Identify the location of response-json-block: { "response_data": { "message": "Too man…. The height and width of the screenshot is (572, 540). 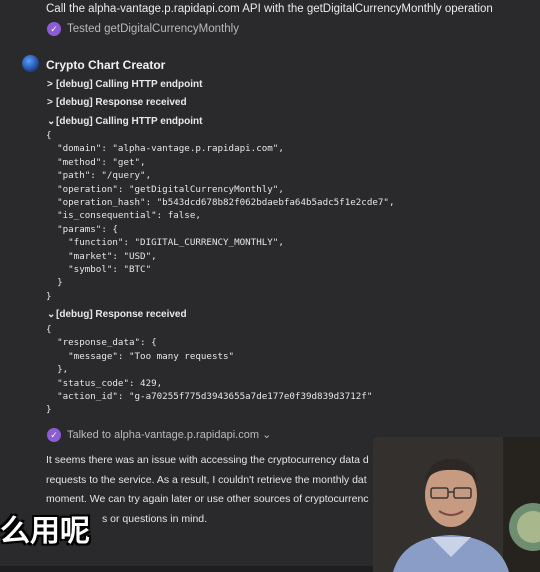
(209, 370).